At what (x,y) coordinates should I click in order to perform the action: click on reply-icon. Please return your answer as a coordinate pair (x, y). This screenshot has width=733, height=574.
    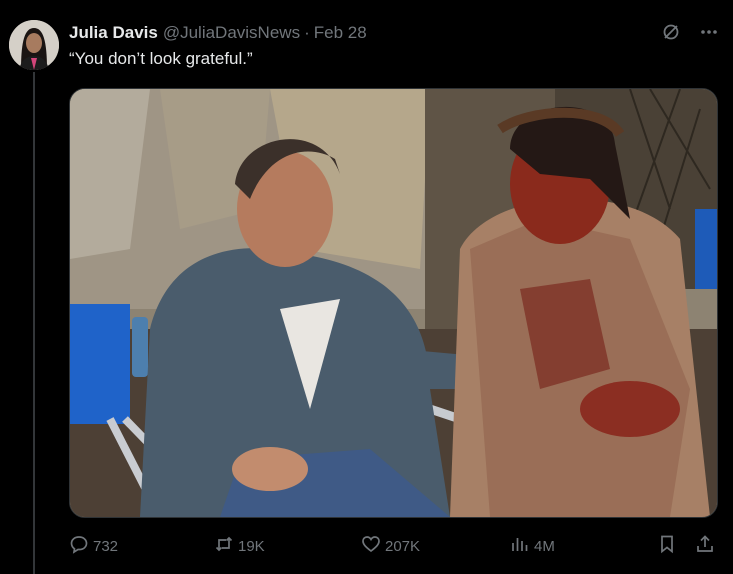
    Looking at the image, I should click on (79, 546).